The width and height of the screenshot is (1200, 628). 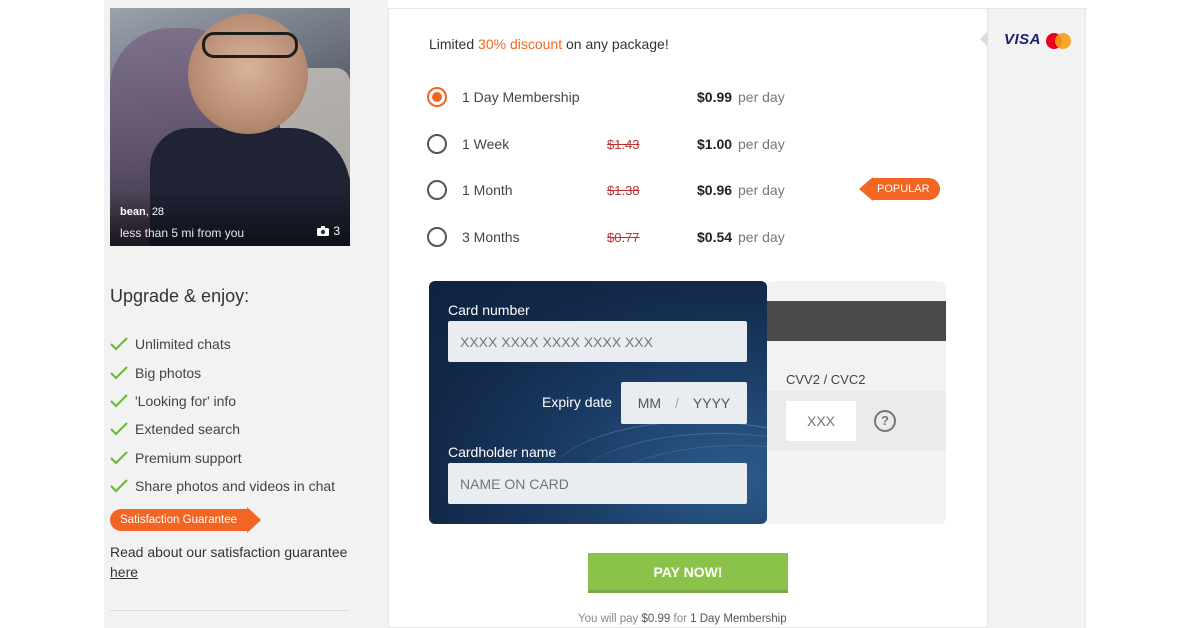 I want to click on cvv-label: CVV2 / CVC2, so click(x=826, y=379).